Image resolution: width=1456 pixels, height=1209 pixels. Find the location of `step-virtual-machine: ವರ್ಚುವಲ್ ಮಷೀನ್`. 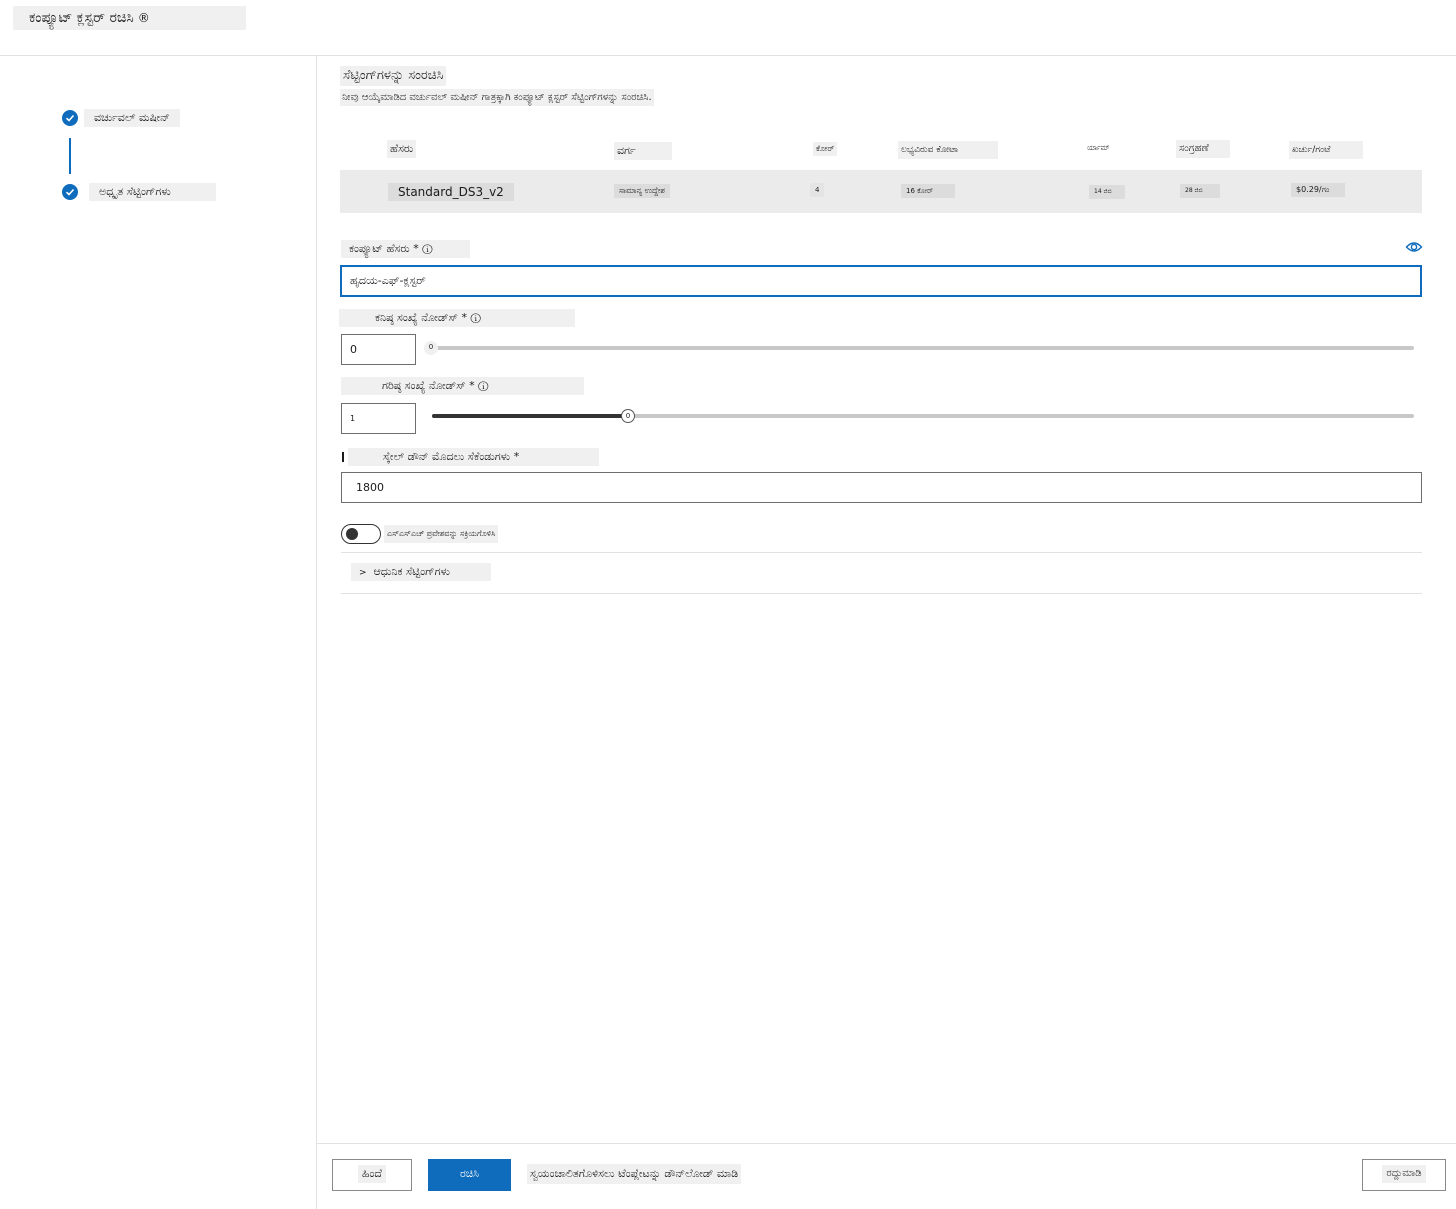

step-virtual-machine: ವರ್ಚುವಲ್ ಮಷೀನ್ is located at coordinates (132, 118).